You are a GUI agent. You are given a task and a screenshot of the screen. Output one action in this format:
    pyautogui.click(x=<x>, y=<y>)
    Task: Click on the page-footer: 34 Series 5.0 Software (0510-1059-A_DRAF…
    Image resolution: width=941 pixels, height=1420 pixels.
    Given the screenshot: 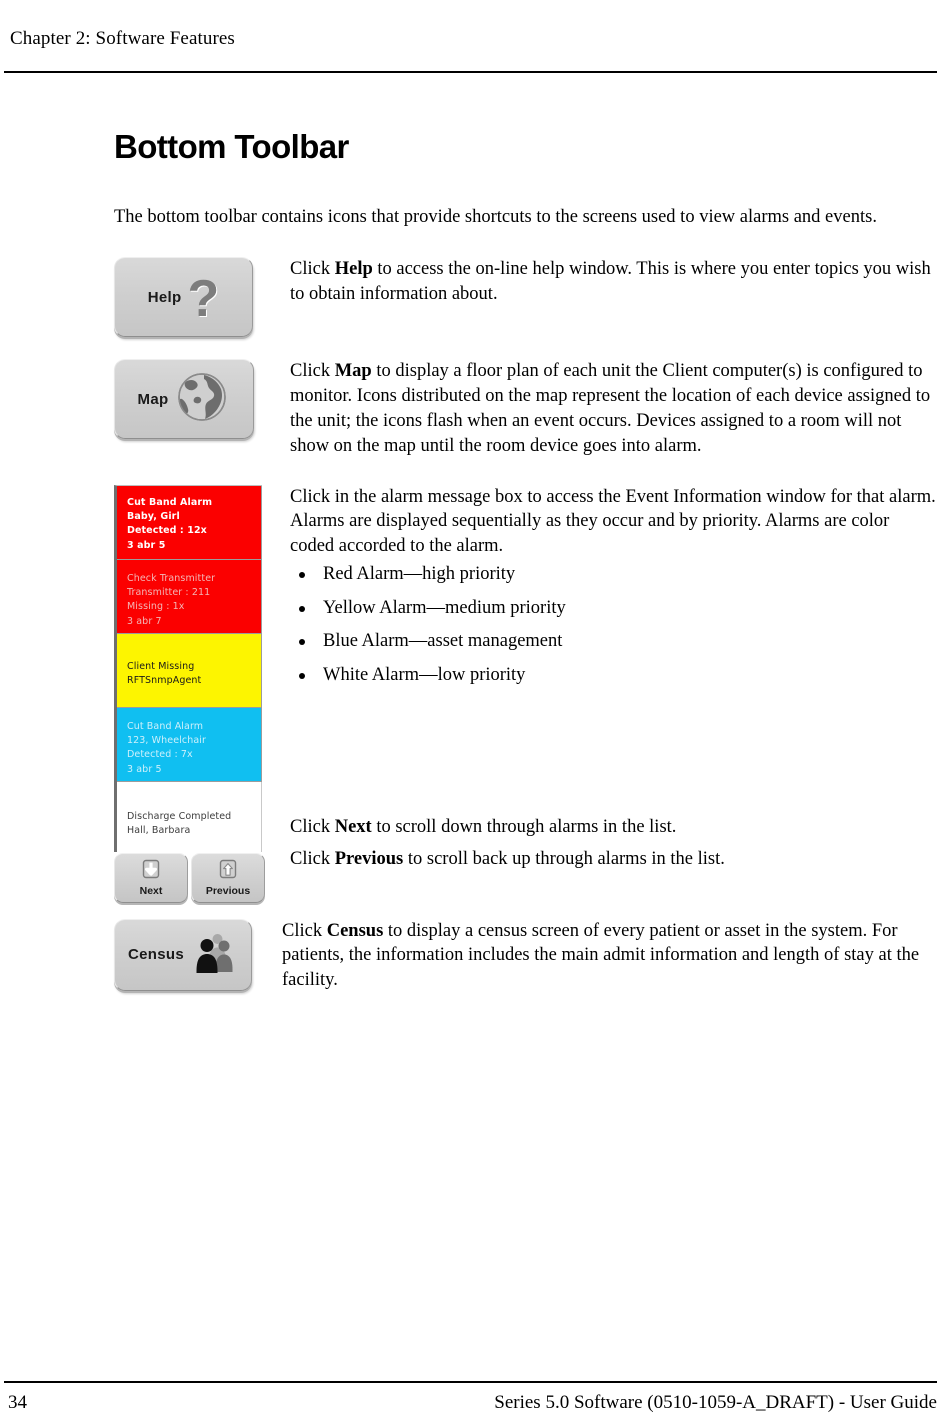 What is the action you would take?
    pyautogui.click(x=470, y=1406)
    